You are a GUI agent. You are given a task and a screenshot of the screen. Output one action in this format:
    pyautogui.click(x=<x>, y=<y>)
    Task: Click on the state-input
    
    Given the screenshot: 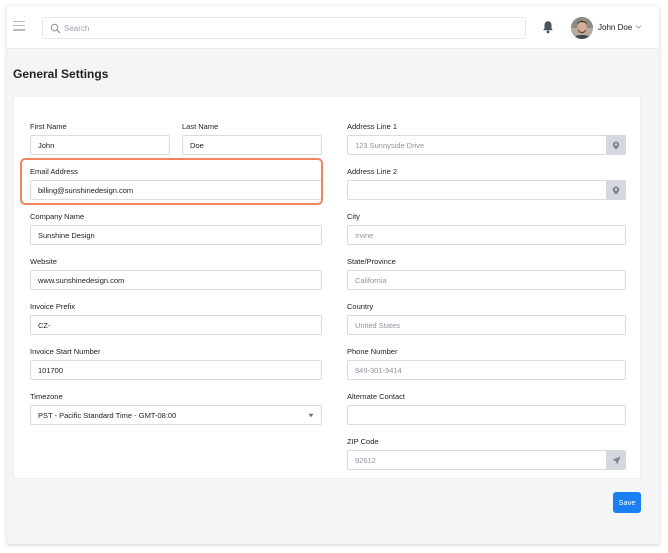 What is the action you would take?
    pyautogui.click(x=486, y=280)
    